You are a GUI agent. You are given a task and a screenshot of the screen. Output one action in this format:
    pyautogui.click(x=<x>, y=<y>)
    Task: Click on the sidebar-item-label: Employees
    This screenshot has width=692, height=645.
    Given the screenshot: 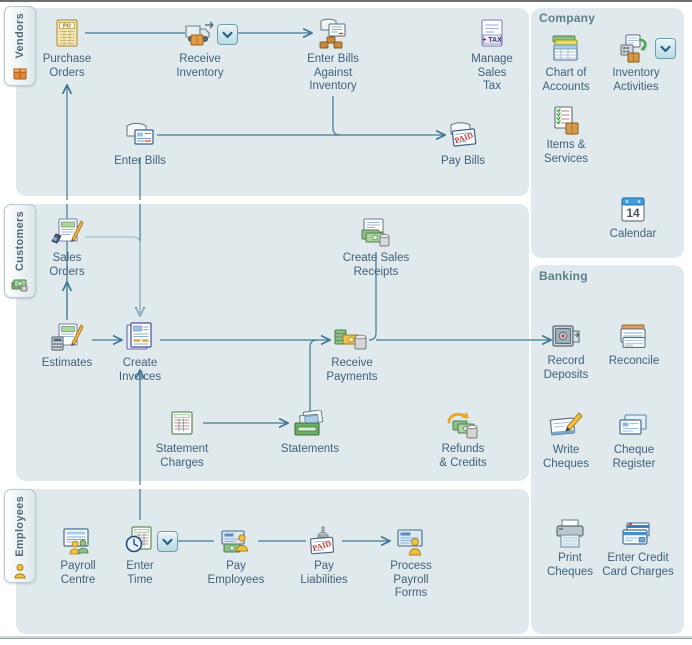 What is the action you would take?
    pyautogui.click(x=20, y=526)
    